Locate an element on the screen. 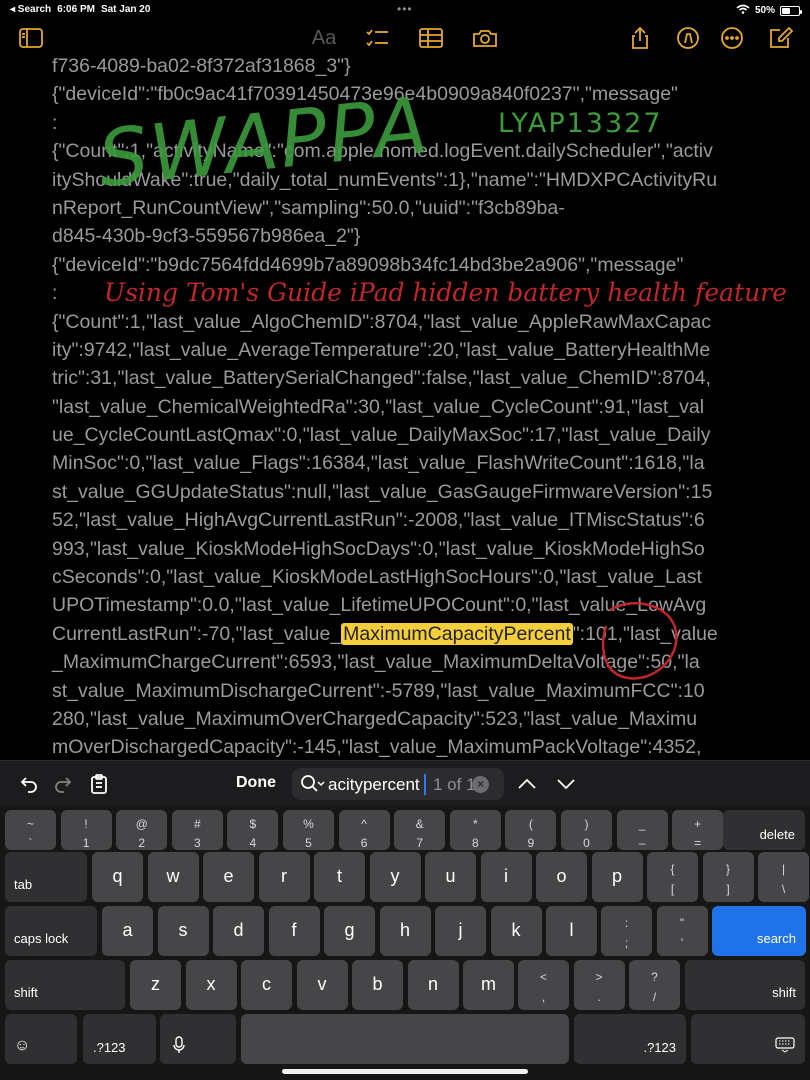  letter-key: g is located at coordinates (349, 931).